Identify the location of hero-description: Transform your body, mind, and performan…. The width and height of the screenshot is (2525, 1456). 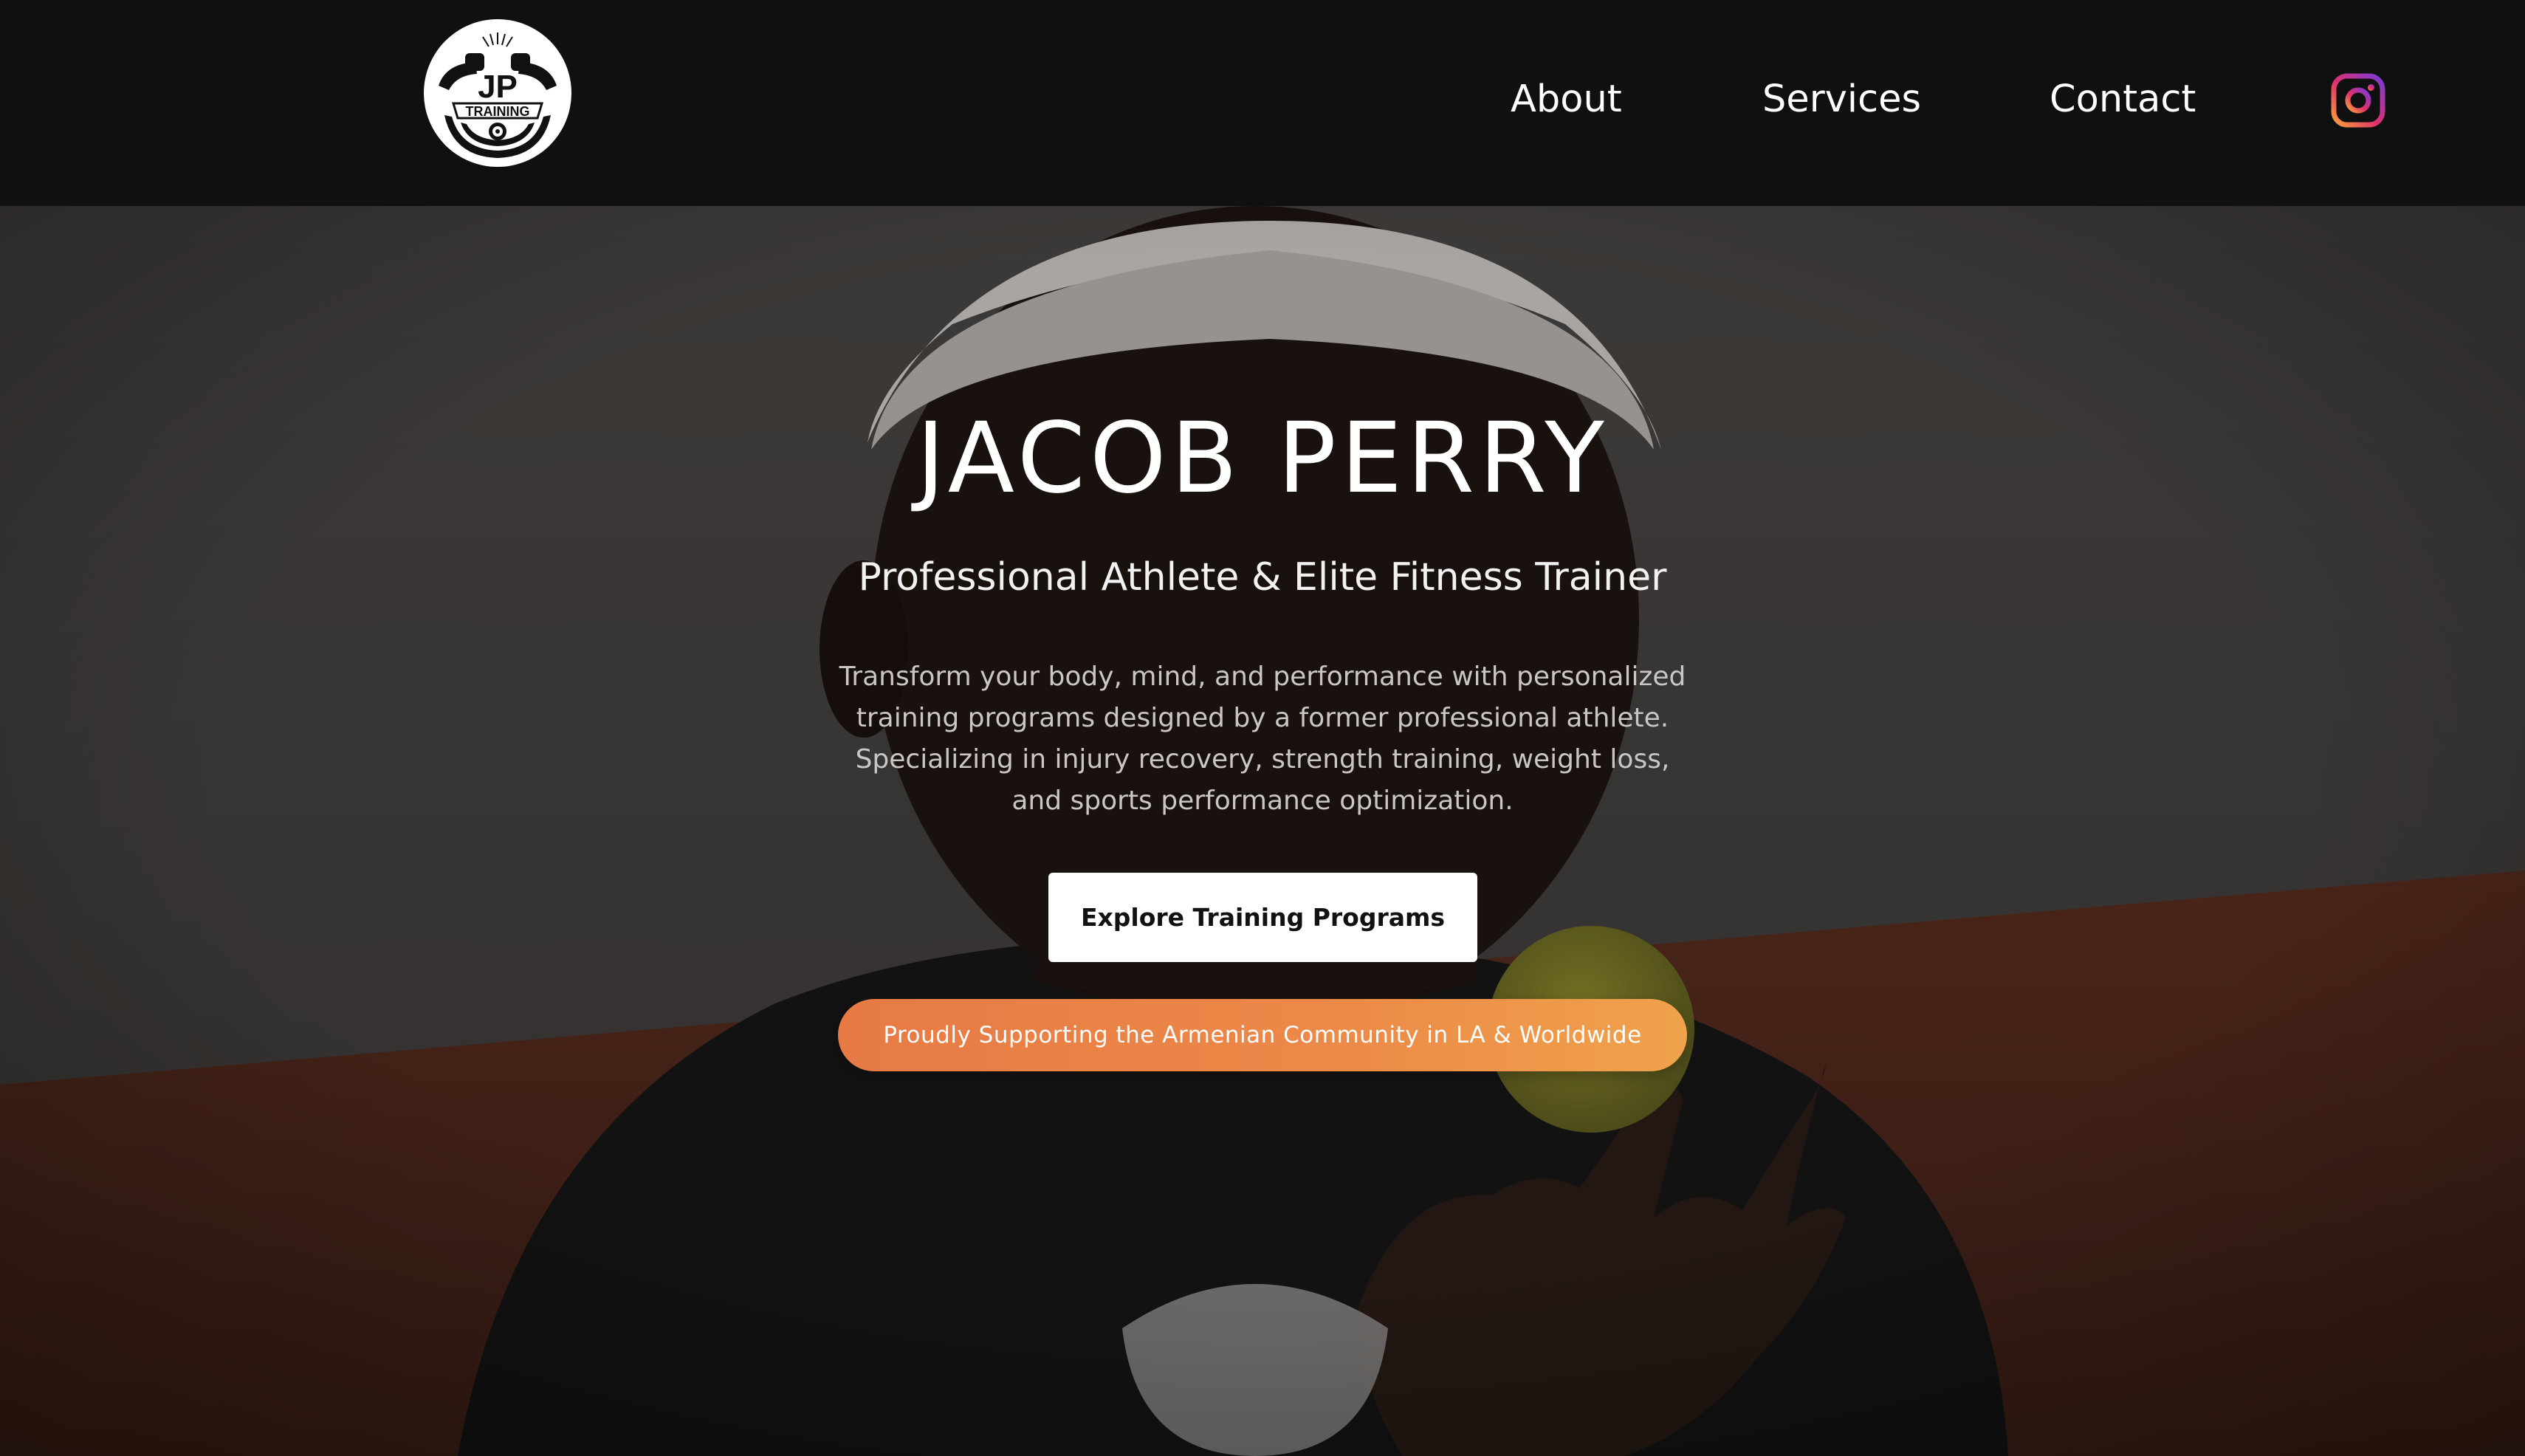
(1263, 739).